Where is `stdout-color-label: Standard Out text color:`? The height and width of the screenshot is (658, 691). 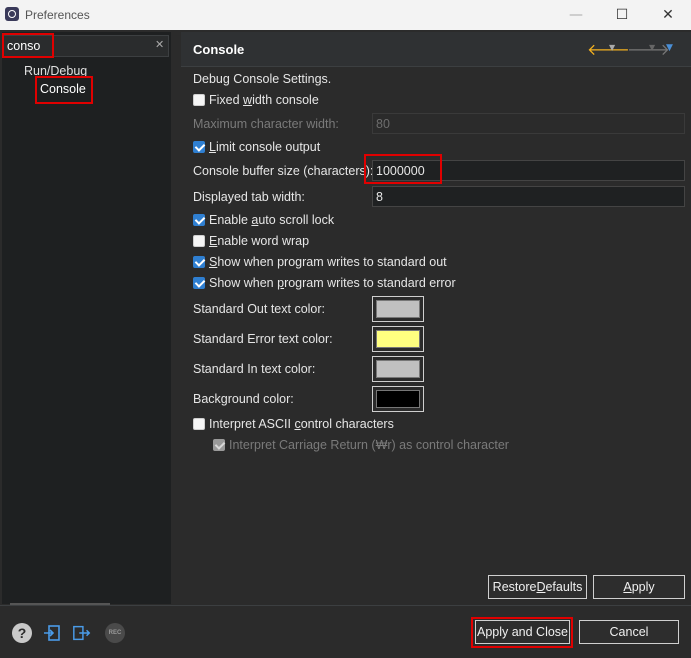
stdout-color-label: Standard Out text color: is located at coordinates (259, 309).